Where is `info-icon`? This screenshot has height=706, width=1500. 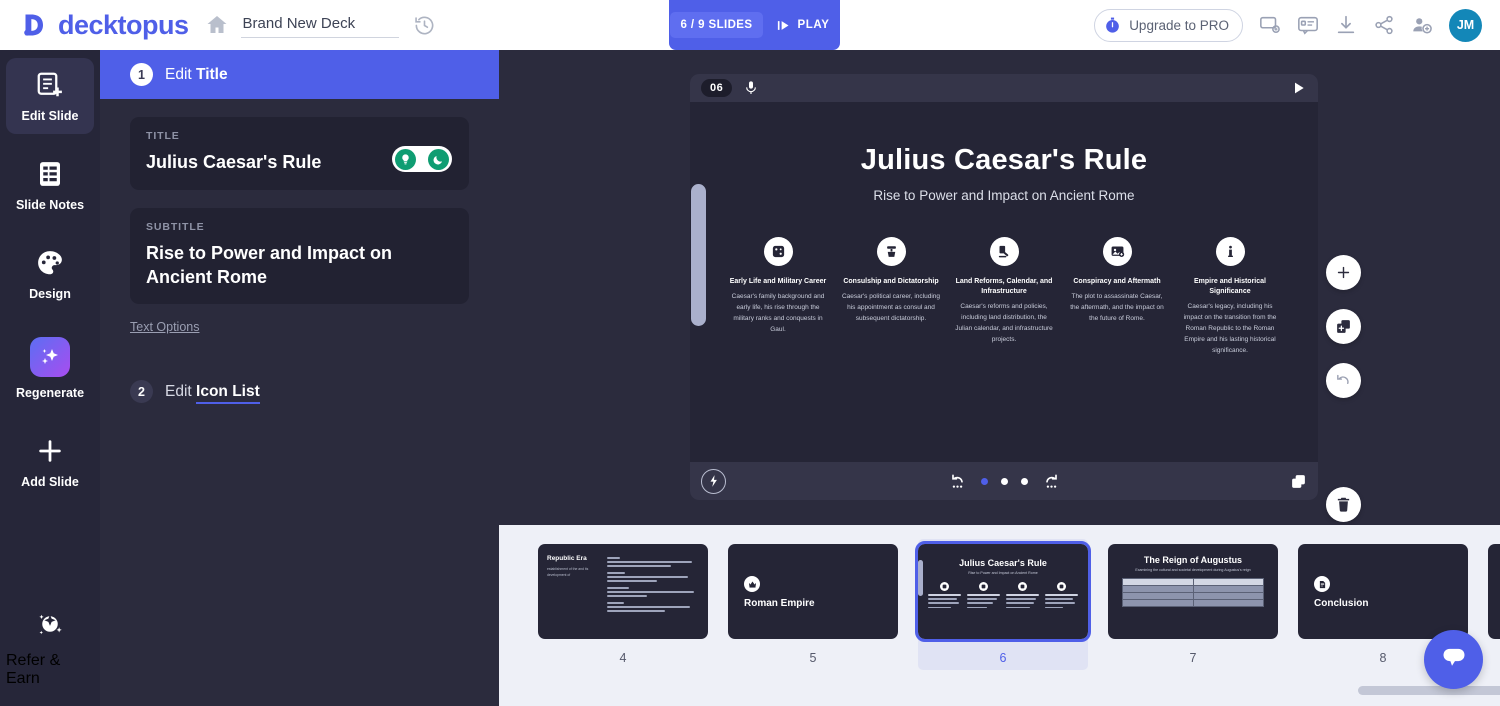 info-icon is located at coordinates (1230, 251).